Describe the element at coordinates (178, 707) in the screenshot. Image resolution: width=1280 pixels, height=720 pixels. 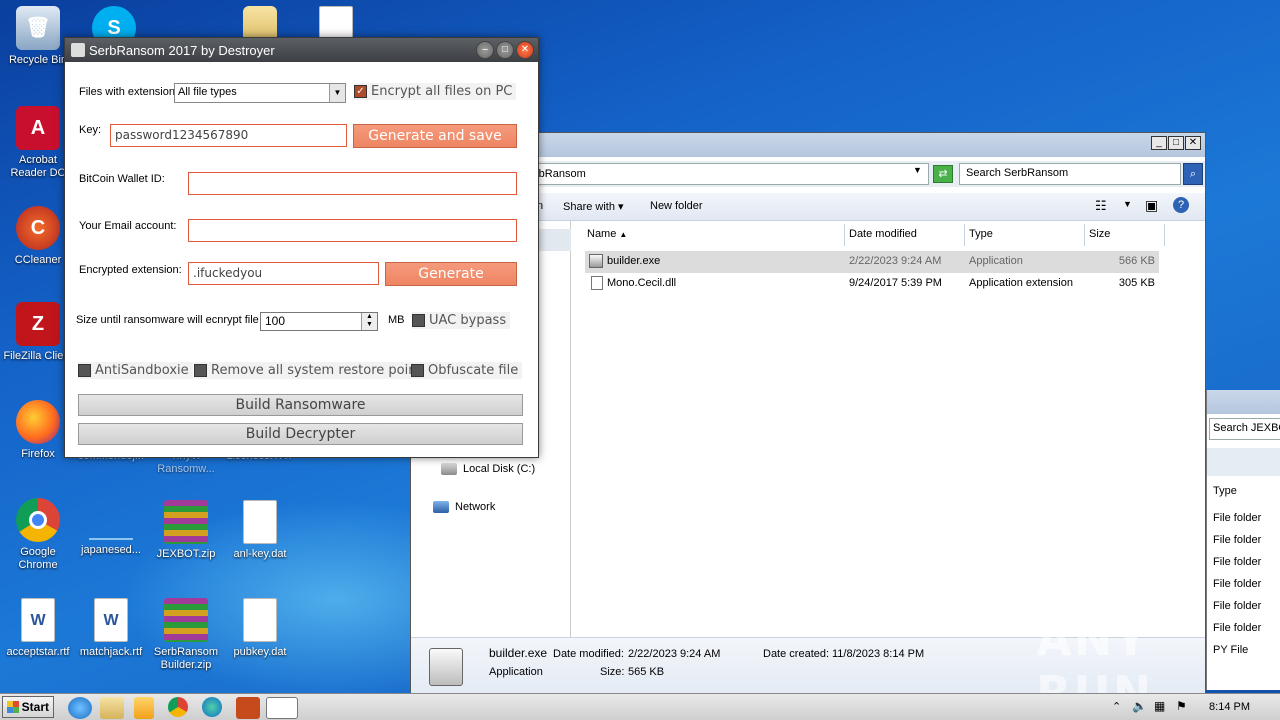
I see `chrome-icon` at that location.